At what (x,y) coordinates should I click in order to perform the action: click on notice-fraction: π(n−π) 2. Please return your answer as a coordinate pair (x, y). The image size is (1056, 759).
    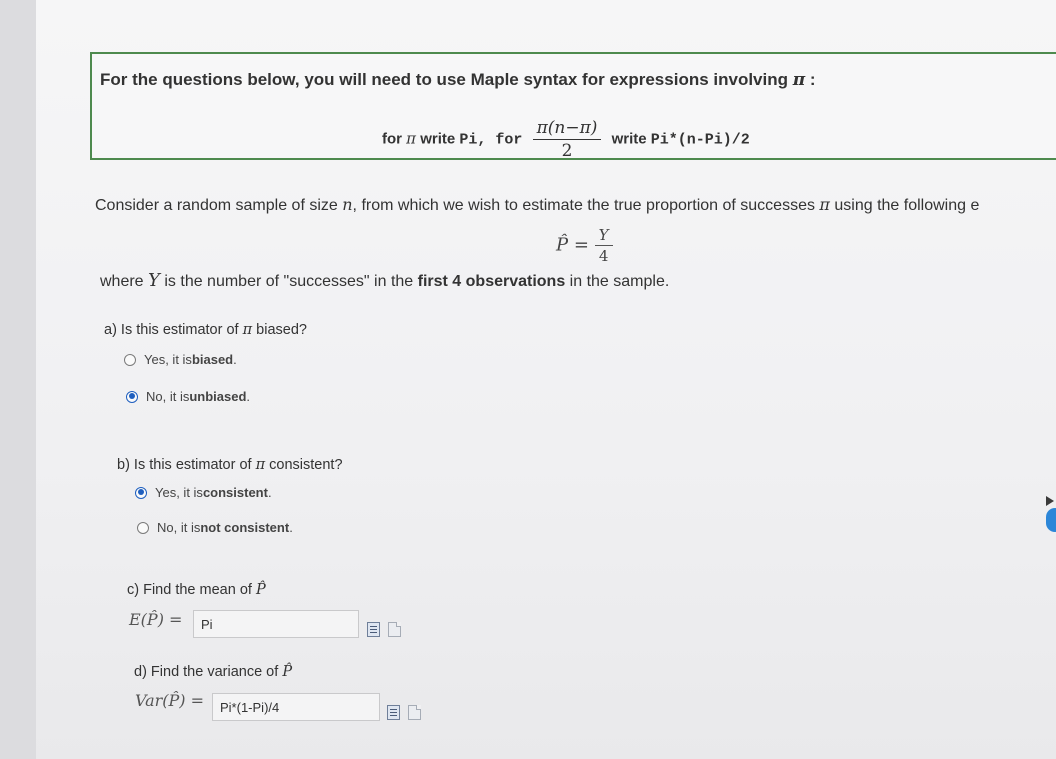
    Looking at the image, I should click on (567, 139).